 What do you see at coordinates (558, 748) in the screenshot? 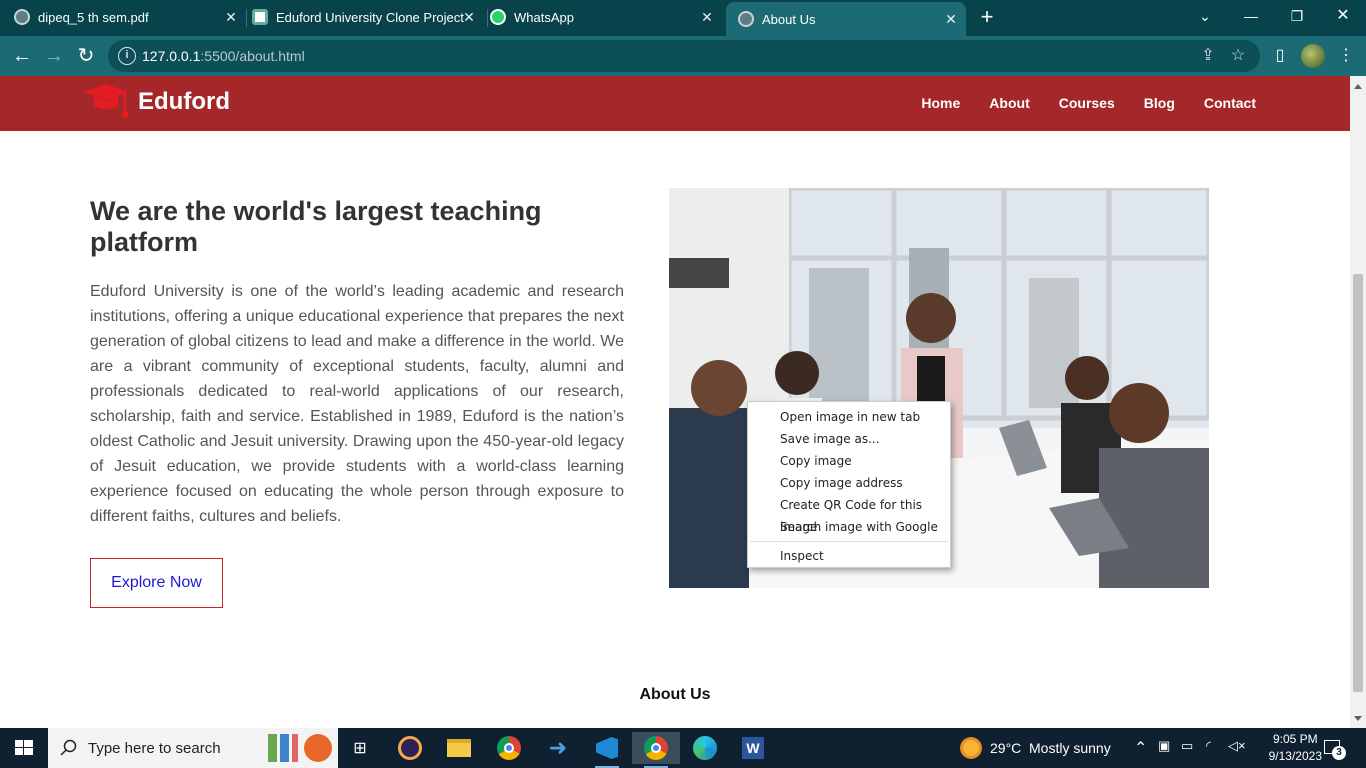
I see `sourcetree-icon: ➜` at bounding box center [558, 748].